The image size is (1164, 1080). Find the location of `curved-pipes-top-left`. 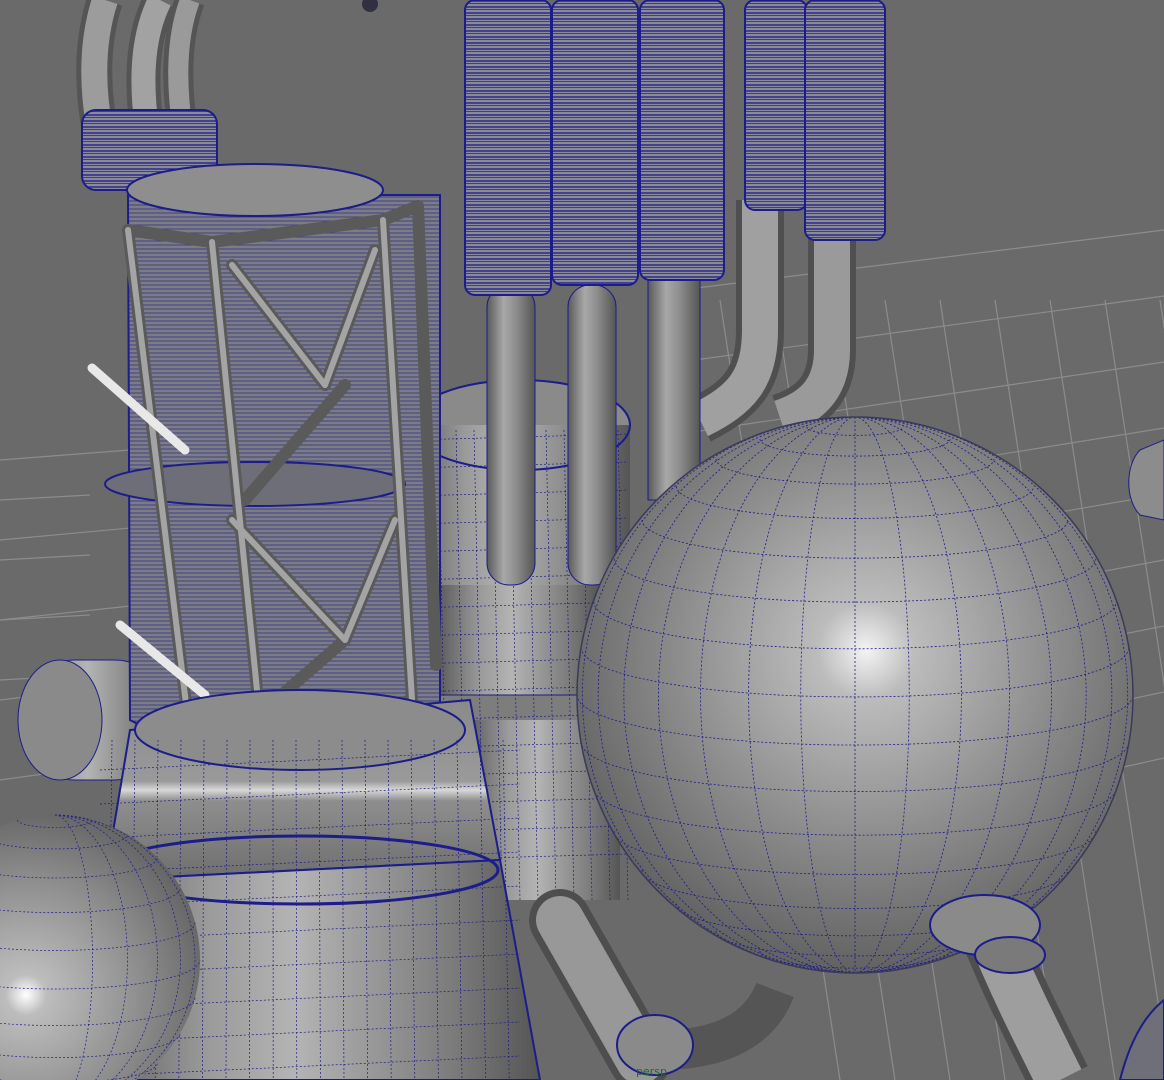

curved-pipes-top-left is located at coordinates (227, 95).